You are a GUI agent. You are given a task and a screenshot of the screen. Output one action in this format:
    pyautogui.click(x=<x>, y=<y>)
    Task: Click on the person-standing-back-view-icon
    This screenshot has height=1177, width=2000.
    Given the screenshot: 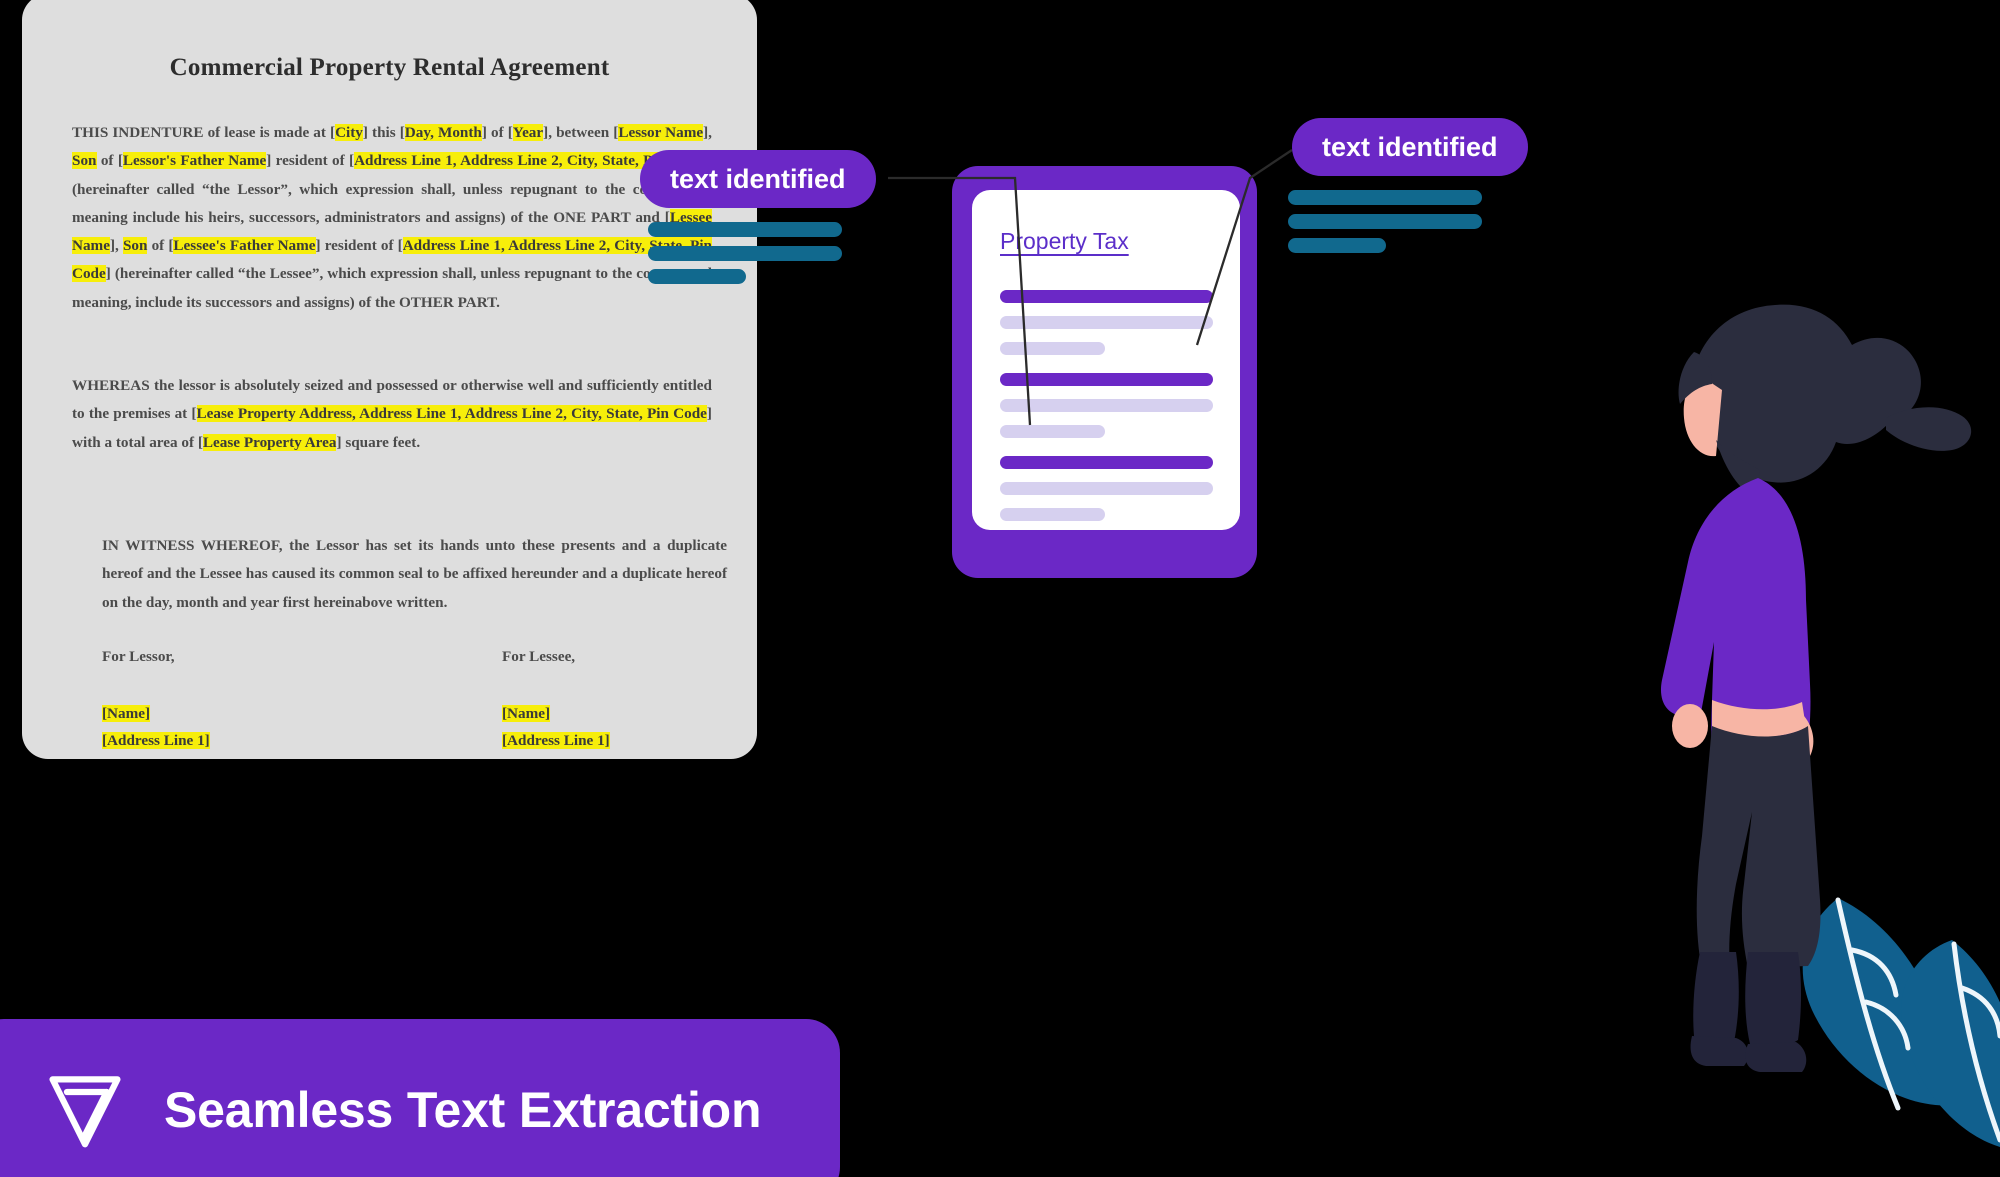 What is the action you would take?
    pyautogui.click(x=1816, y=688)
    